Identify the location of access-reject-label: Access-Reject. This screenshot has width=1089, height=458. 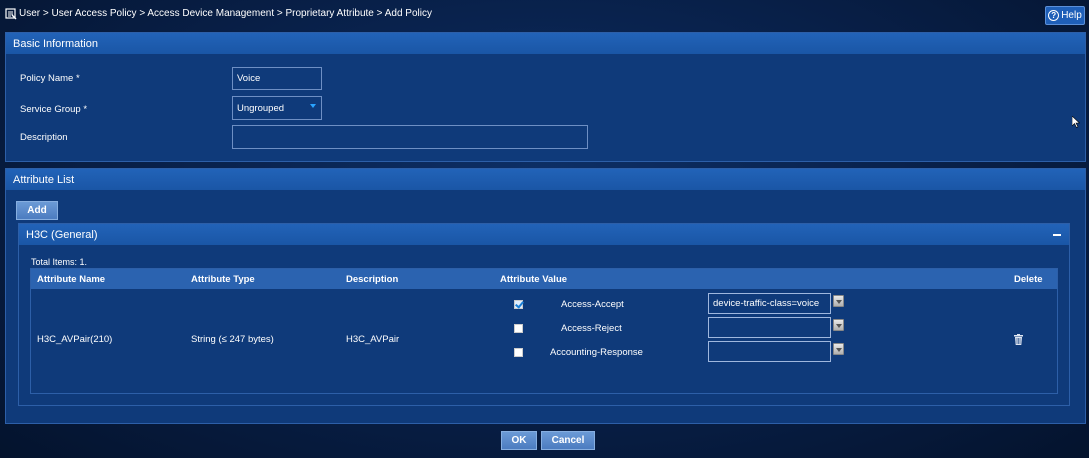
(591, 328).